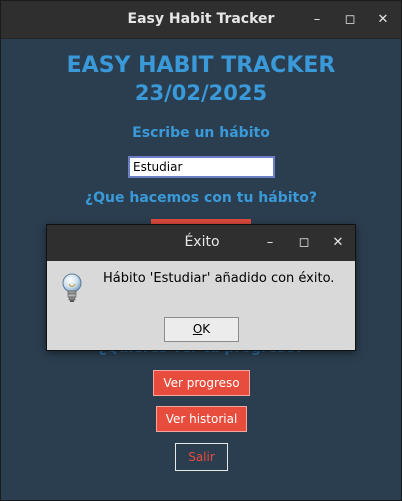 Image resolution: width=402 pixels, height=501 pixels. Describe the element at coordinates (350, 20) in the screenshot. I see `maximize-icon: ◻` at that location.